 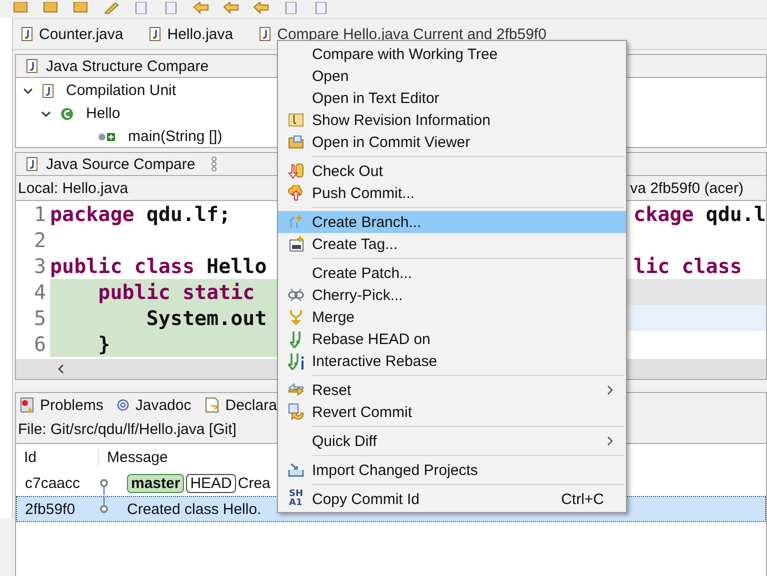 I want to click on pane-label: Local: Hello.java, so click(x=73, y=188).